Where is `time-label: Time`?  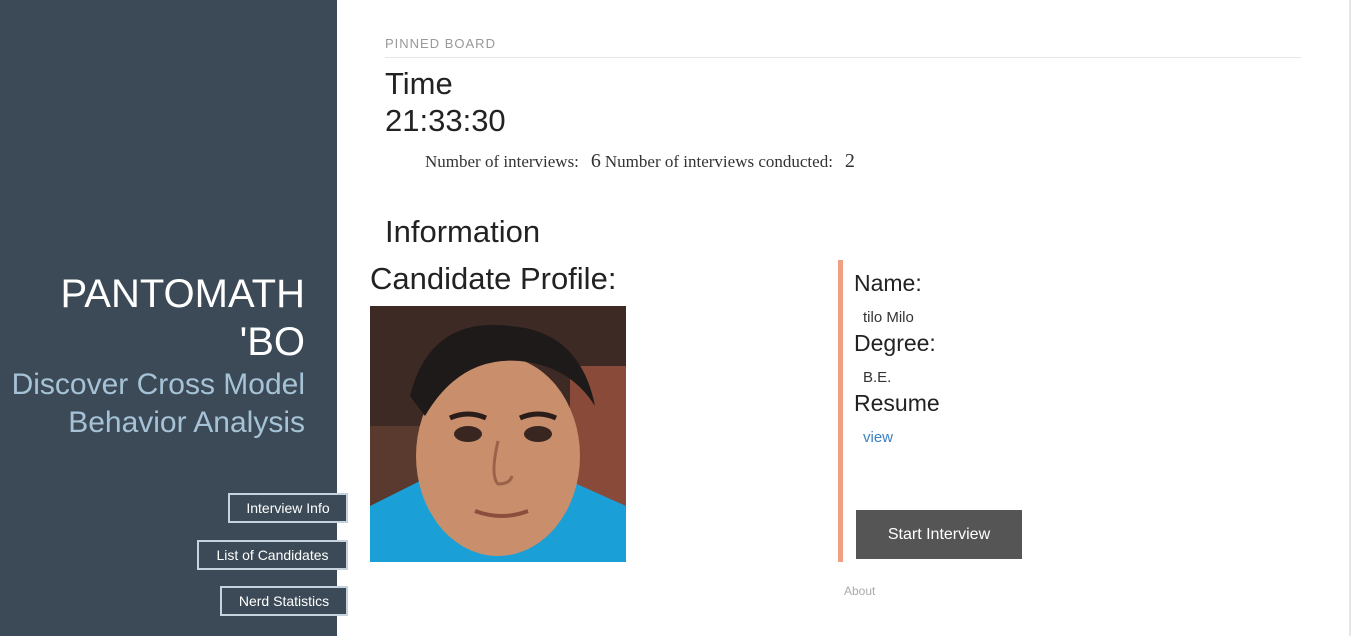 time-label: Time is located at coordinates (419, 83).